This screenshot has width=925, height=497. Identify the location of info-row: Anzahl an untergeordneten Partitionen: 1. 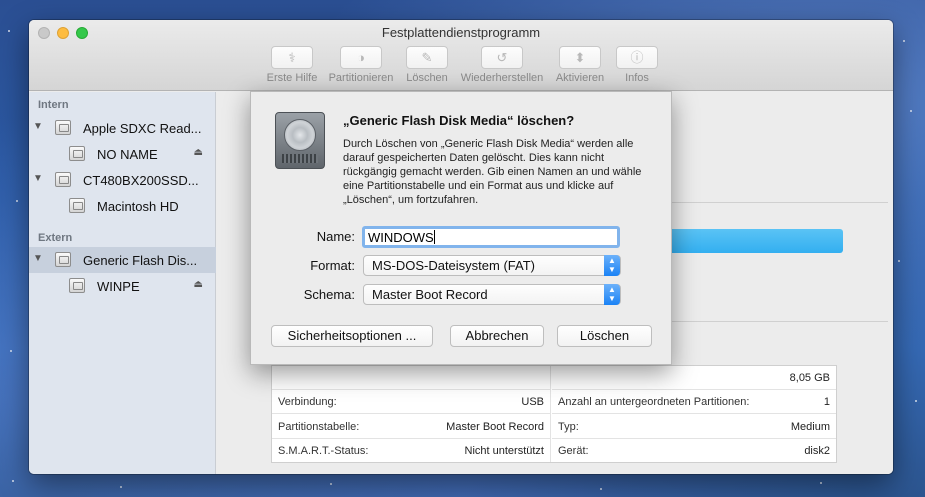
(694, 402).